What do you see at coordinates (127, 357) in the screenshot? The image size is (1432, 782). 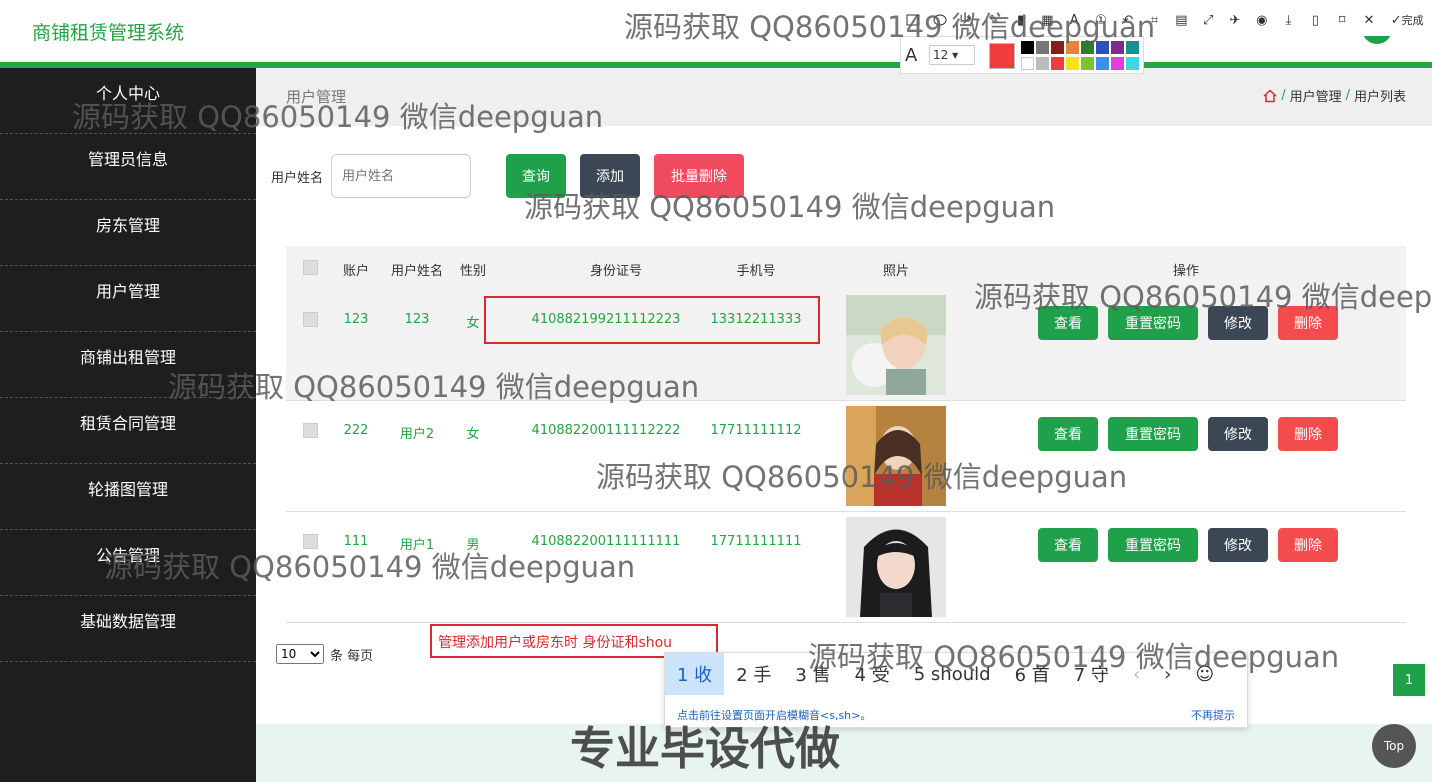 I see `sidebar-item-label: 商铺出租管理` at bounding box center [127, 357].